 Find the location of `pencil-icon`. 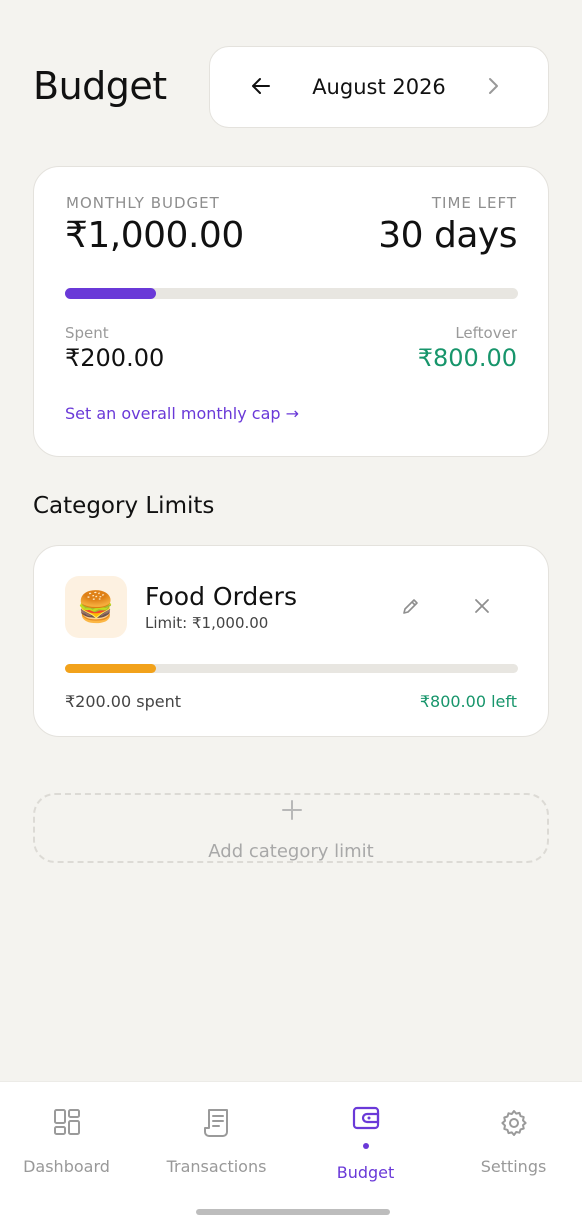

pencil-icon is located at coordinates (410, 606).